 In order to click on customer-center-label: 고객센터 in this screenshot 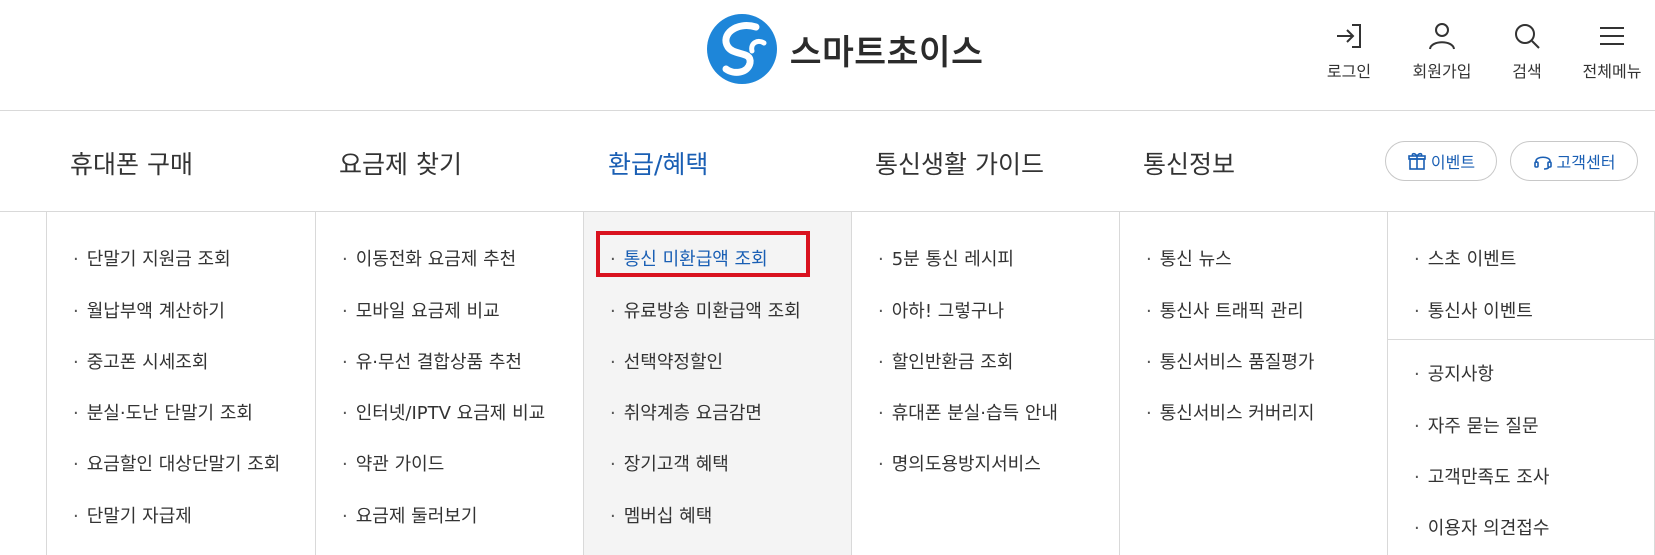, I will do `click(1586, 162)`.